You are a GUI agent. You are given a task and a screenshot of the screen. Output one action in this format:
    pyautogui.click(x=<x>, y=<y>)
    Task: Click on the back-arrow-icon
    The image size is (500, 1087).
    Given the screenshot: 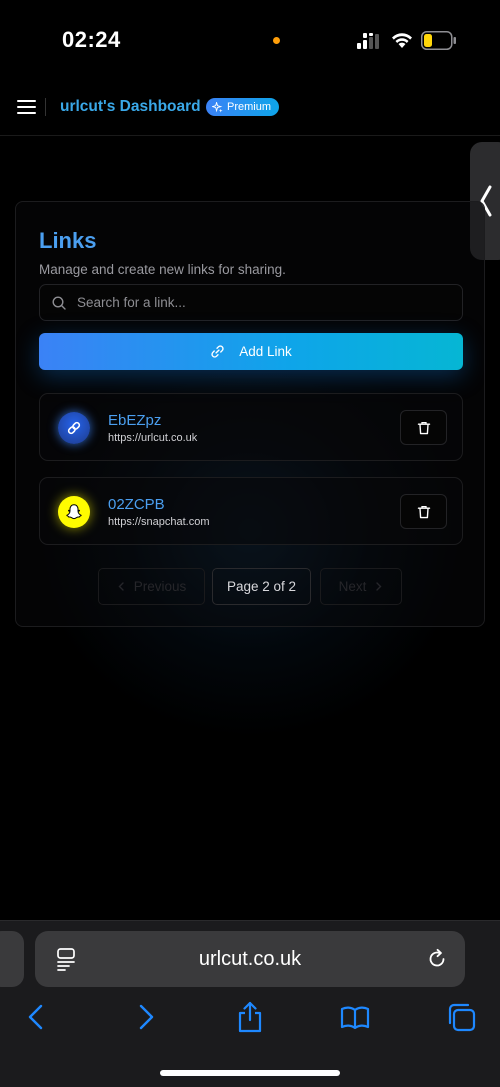 What is the action you would take?
    pyautogui.click(x=37, y=1017)
    